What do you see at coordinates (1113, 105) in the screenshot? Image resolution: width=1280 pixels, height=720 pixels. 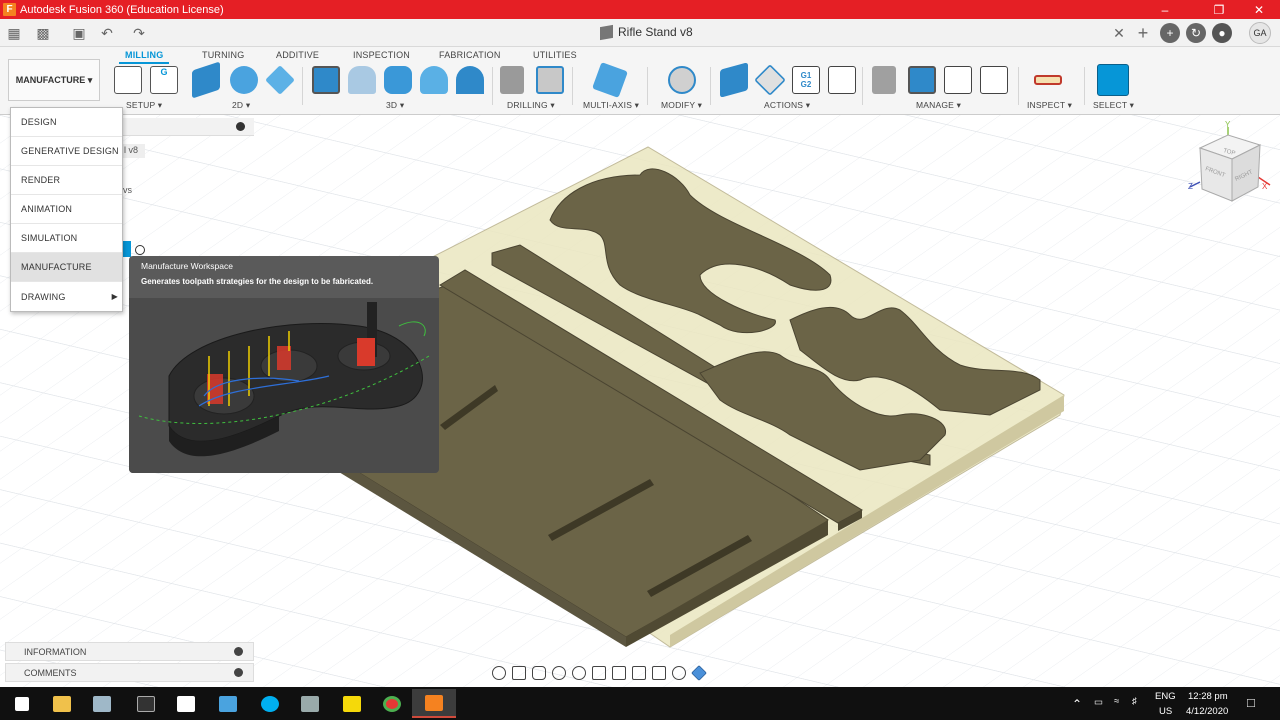 I see `group-select-label: SELECT ▾` at bounding box center [1113, 105].